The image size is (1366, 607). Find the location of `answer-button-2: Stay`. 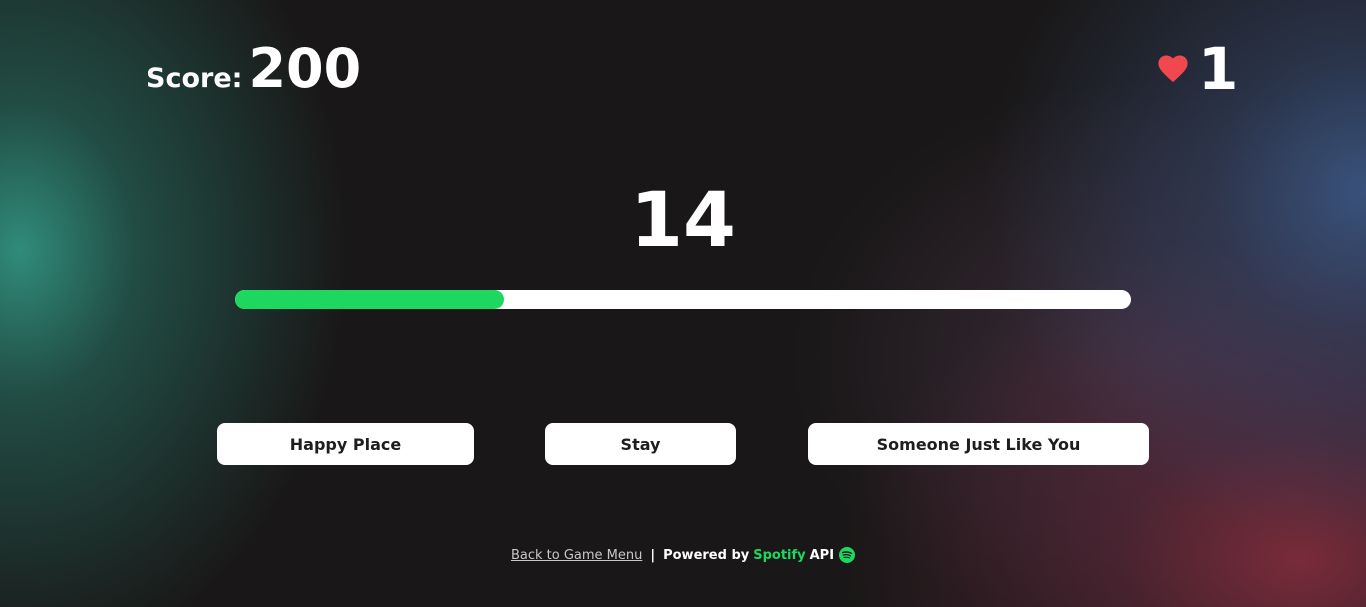

answer-button-2: Stay is located at coordinates (640, 444).